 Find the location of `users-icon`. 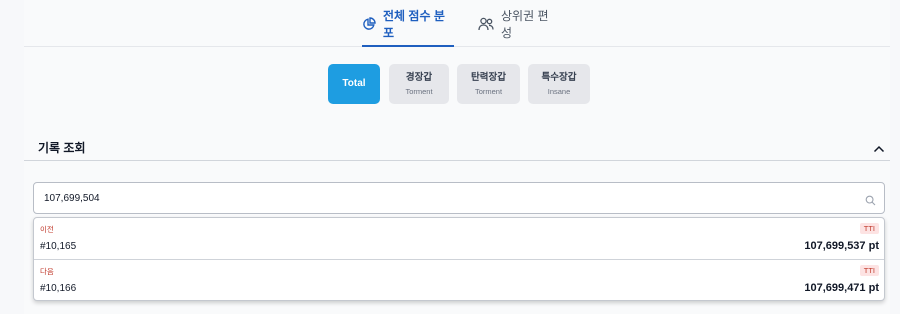

users-icon is located at coordinates (486, 24).